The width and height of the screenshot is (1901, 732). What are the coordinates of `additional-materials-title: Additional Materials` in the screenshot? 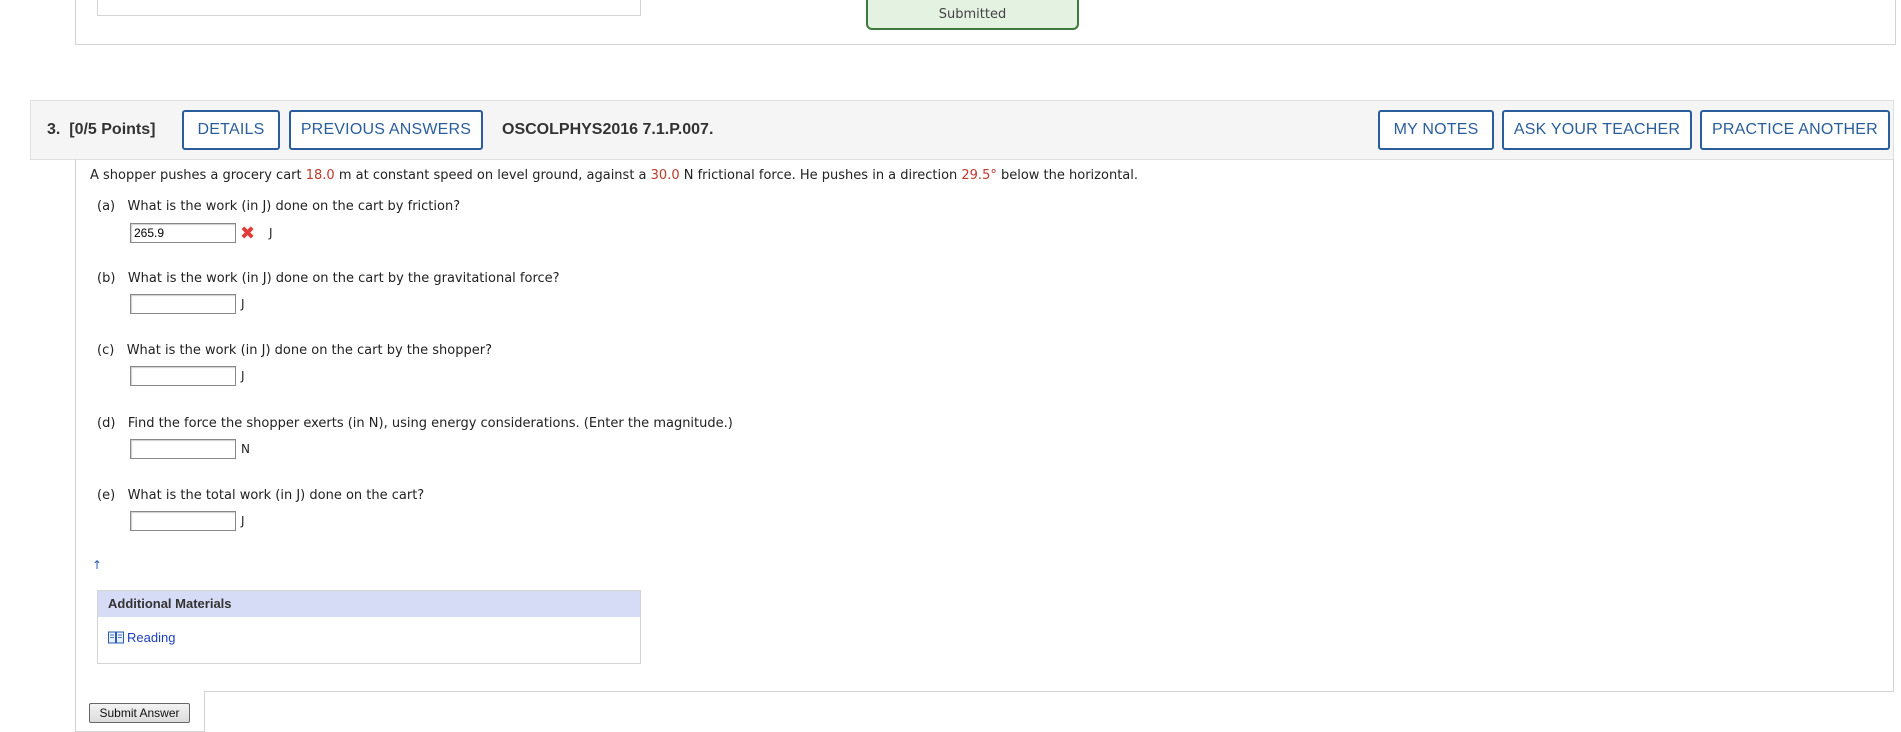 It's located at (369, 604).